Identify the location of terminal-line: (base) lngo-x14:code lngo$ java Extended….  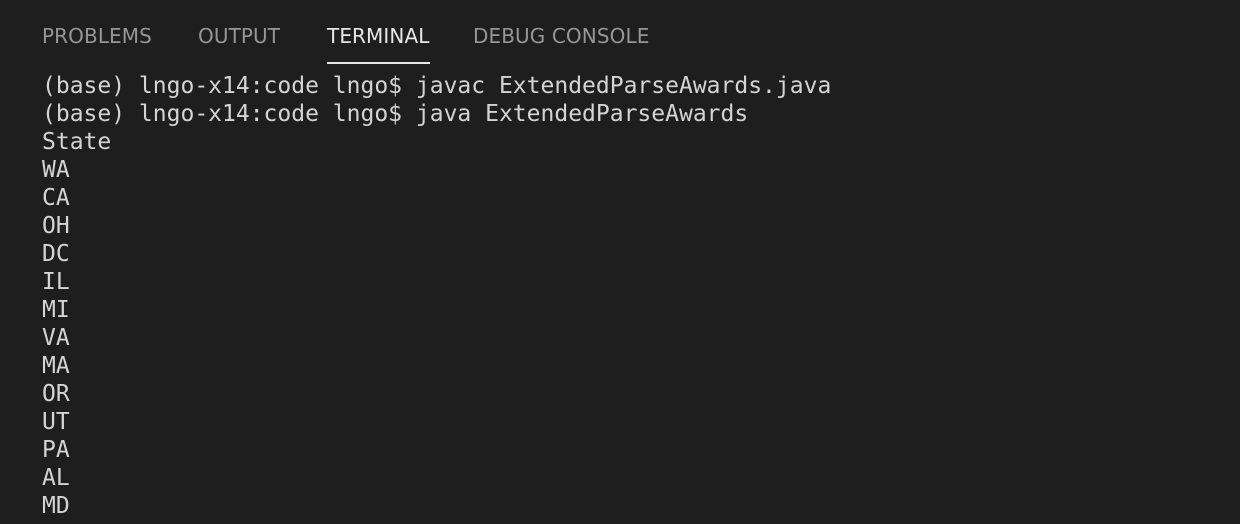
(395, 114).